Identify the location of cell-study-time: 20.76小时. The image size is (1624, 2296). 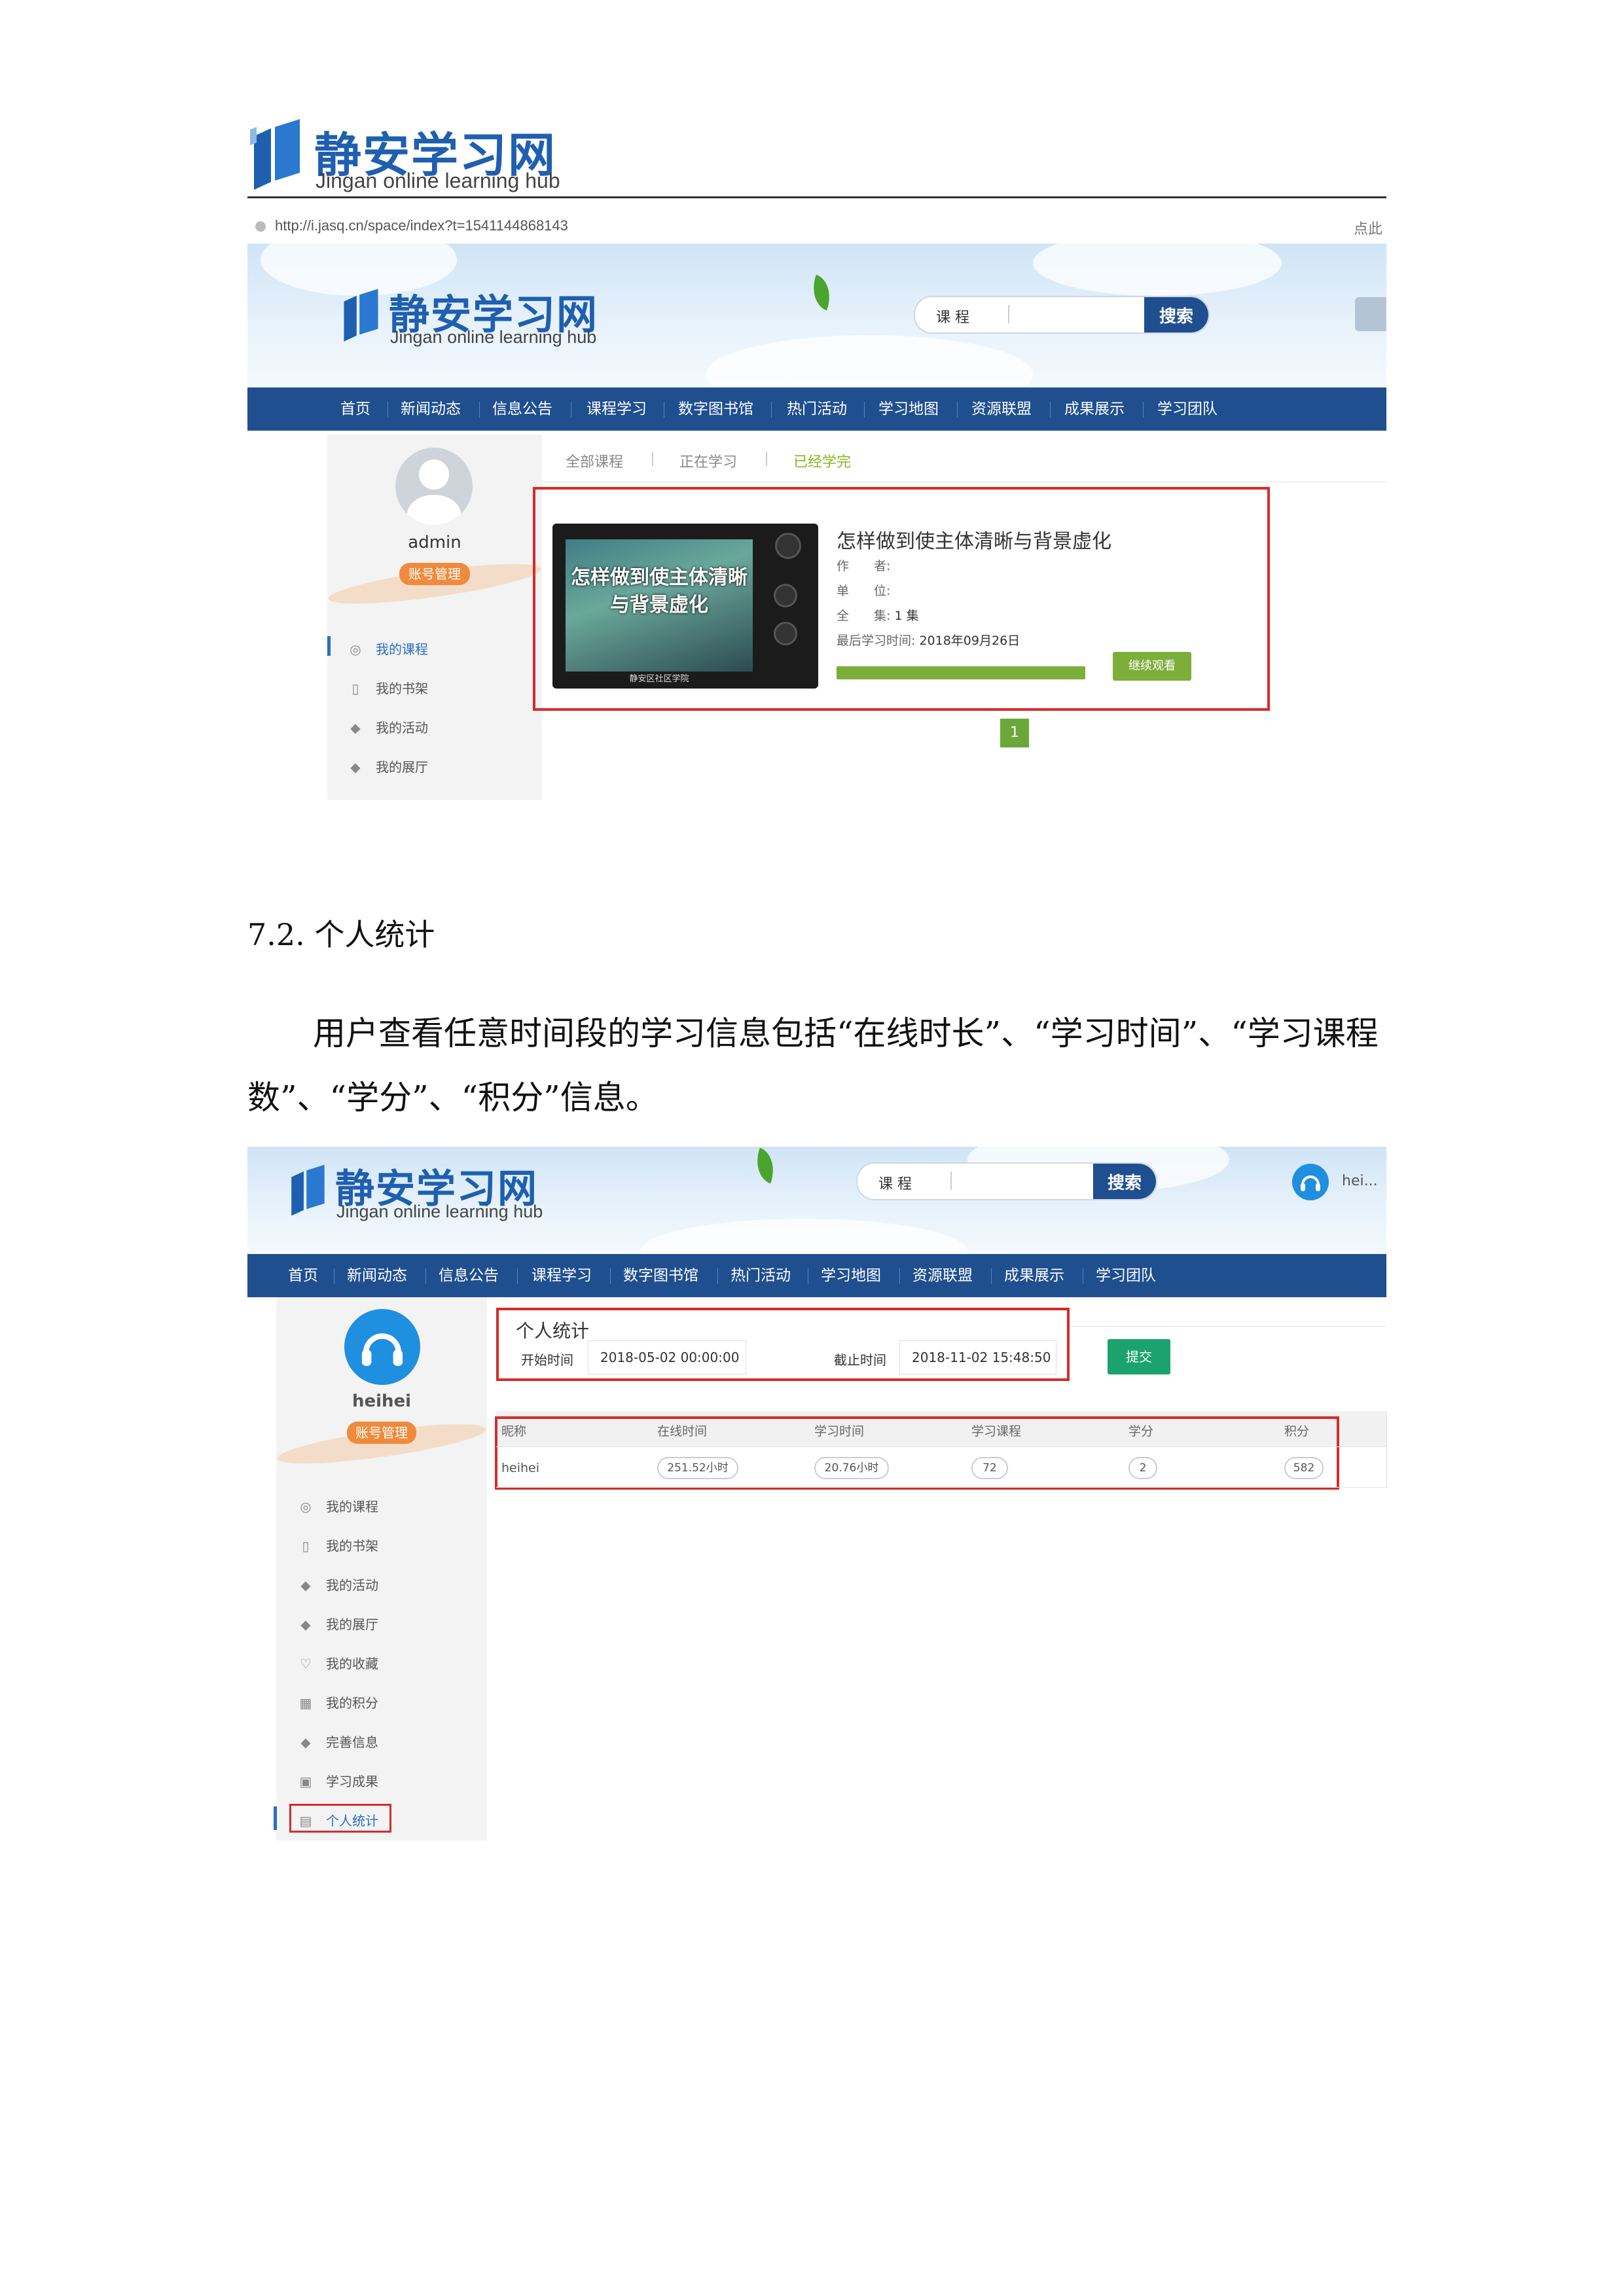
(851, 1468).